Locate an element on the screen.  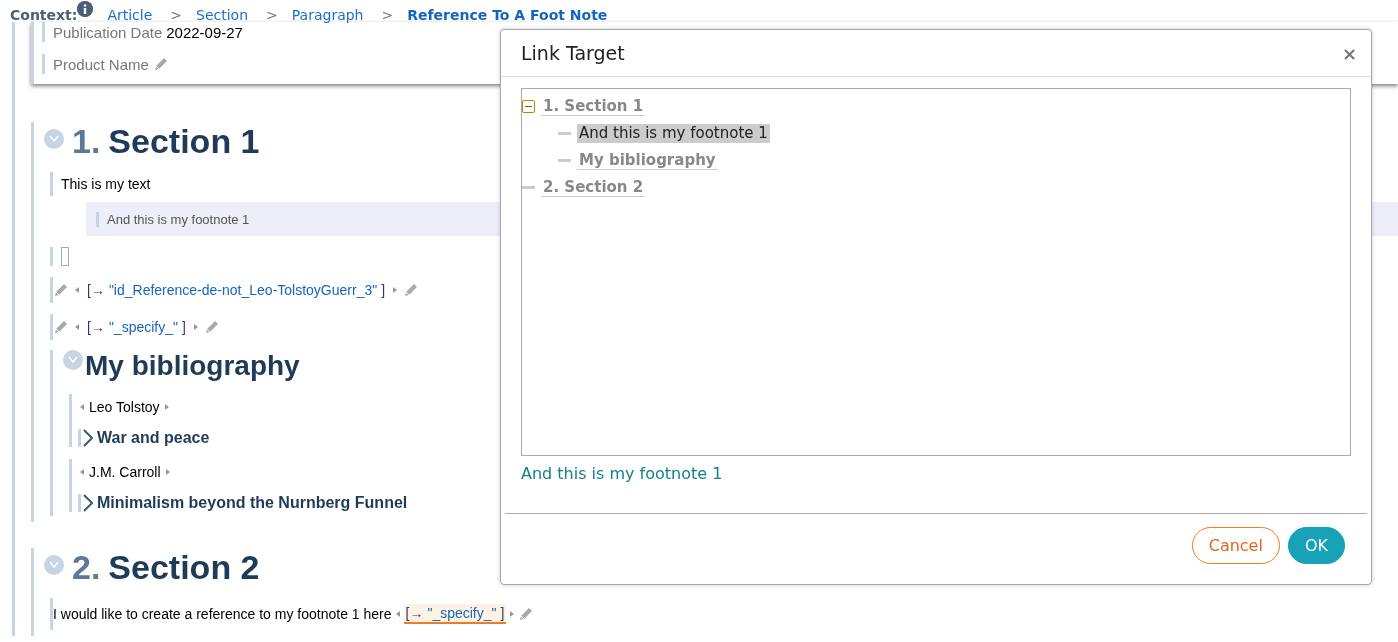
selected-target-text: And this is my footnote 1 is located at coordinates (622, 473).